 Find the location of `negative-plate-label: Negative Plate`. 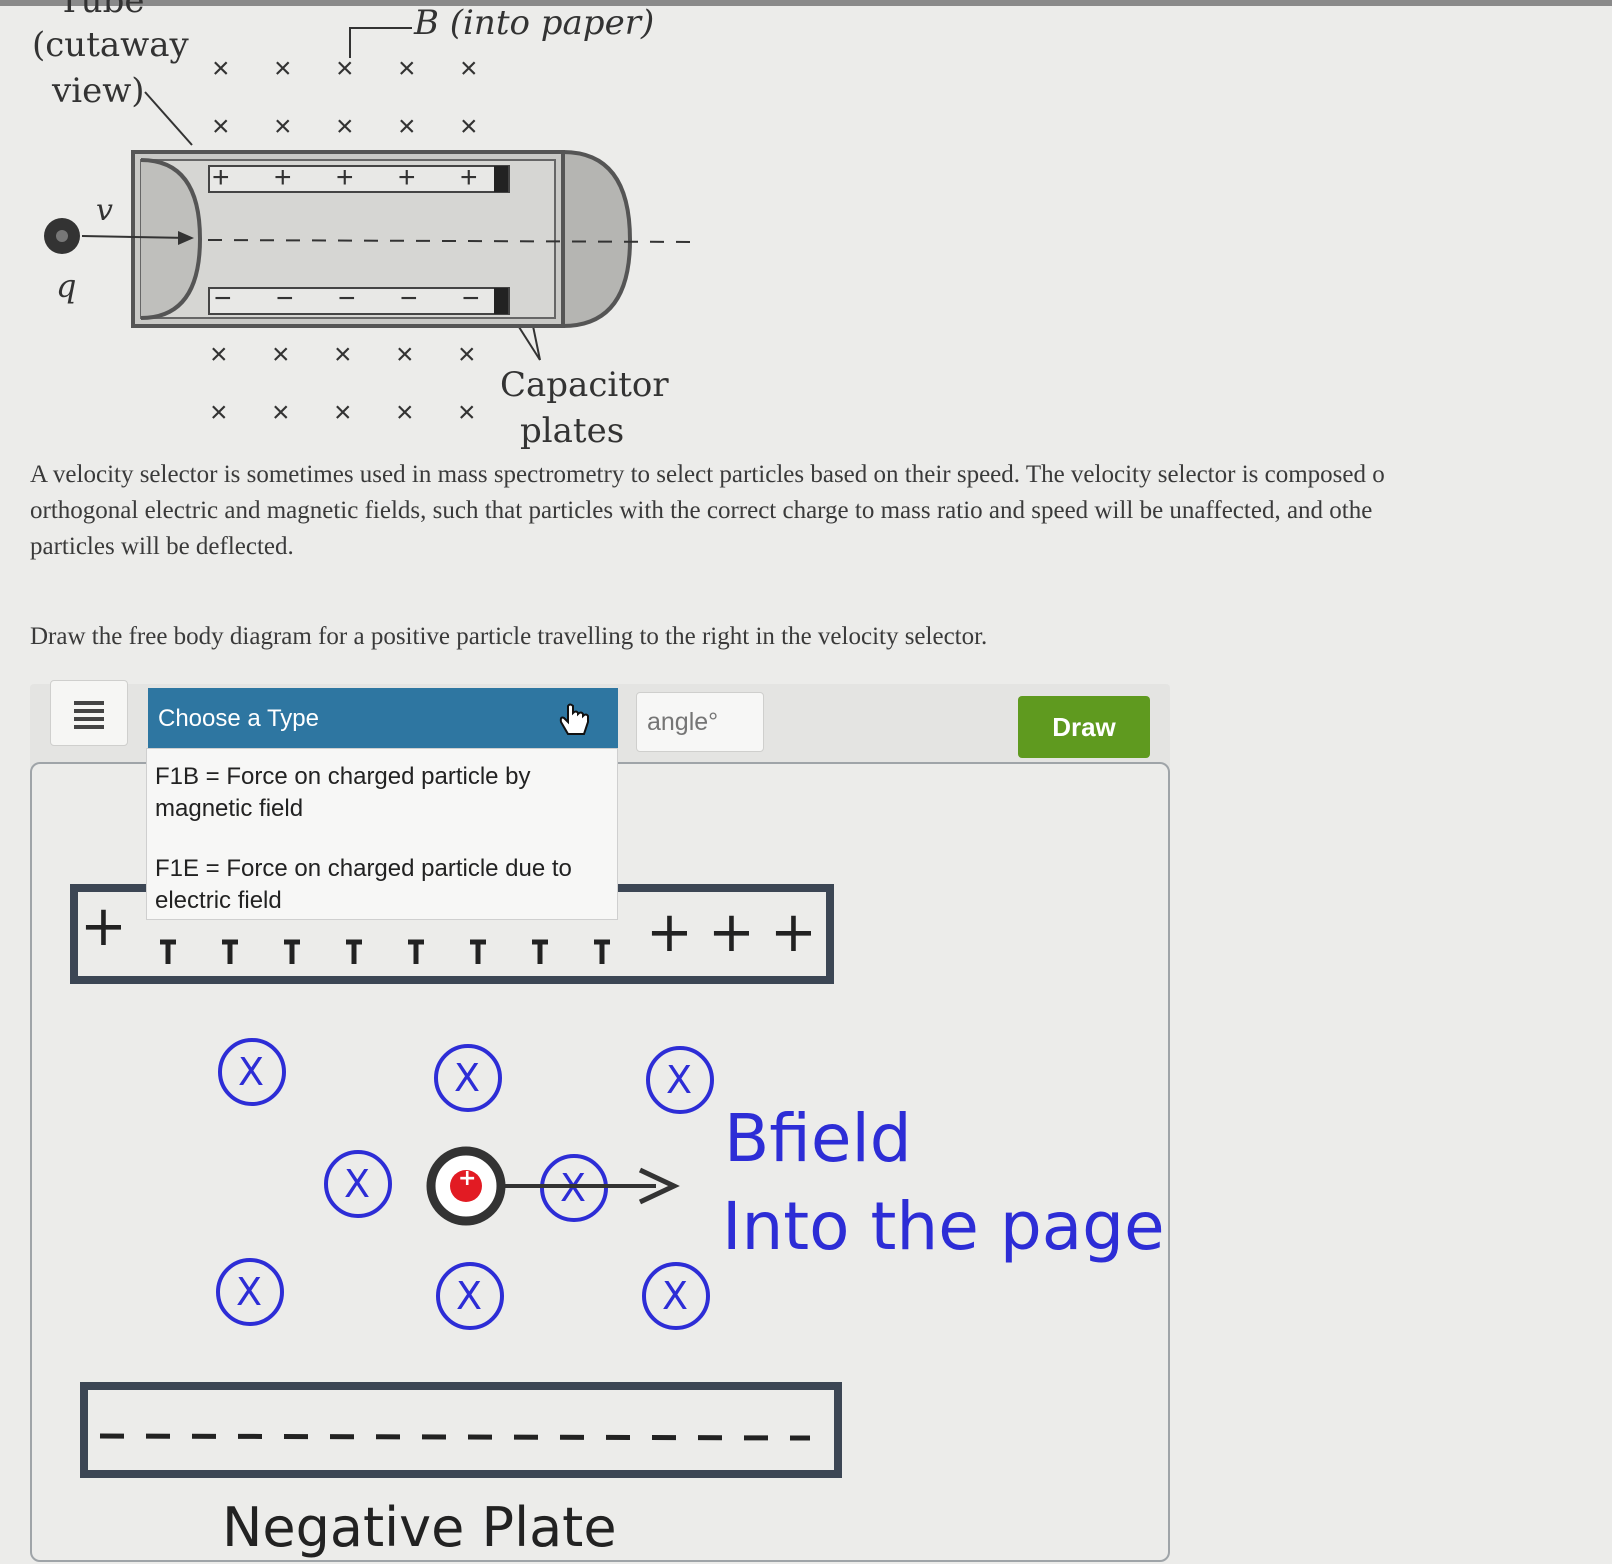

negative-plate-label: Negative Plate is located at coordinates (419, 1527).